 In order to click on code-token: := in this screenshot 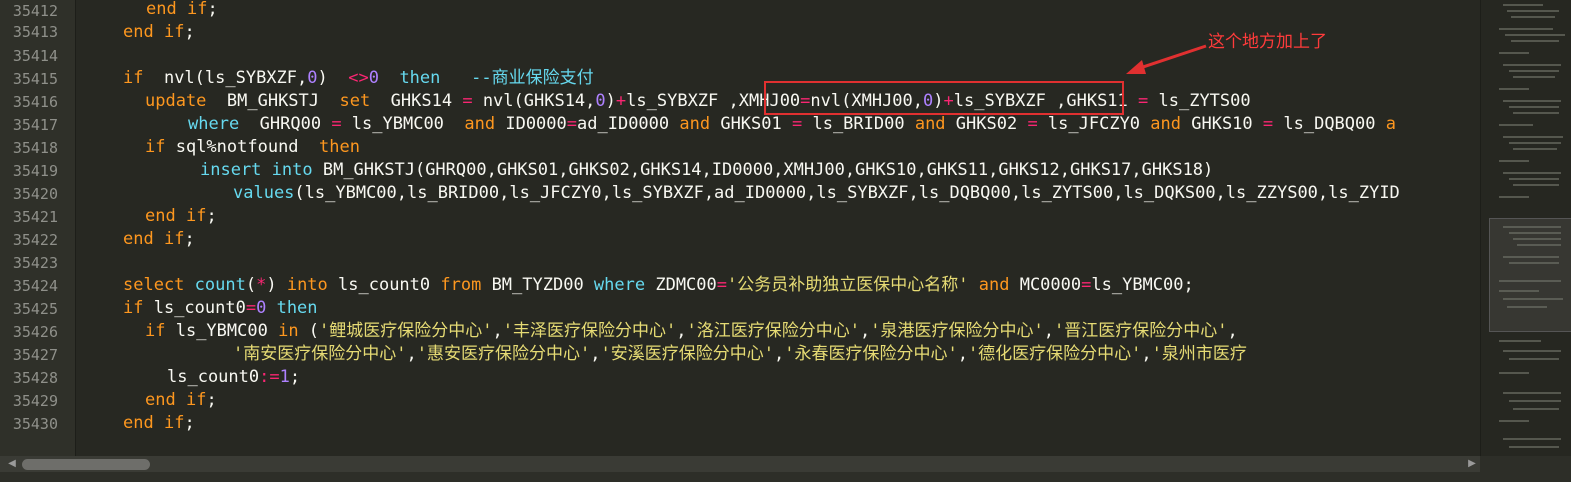, I will do `click(269, 377)`.